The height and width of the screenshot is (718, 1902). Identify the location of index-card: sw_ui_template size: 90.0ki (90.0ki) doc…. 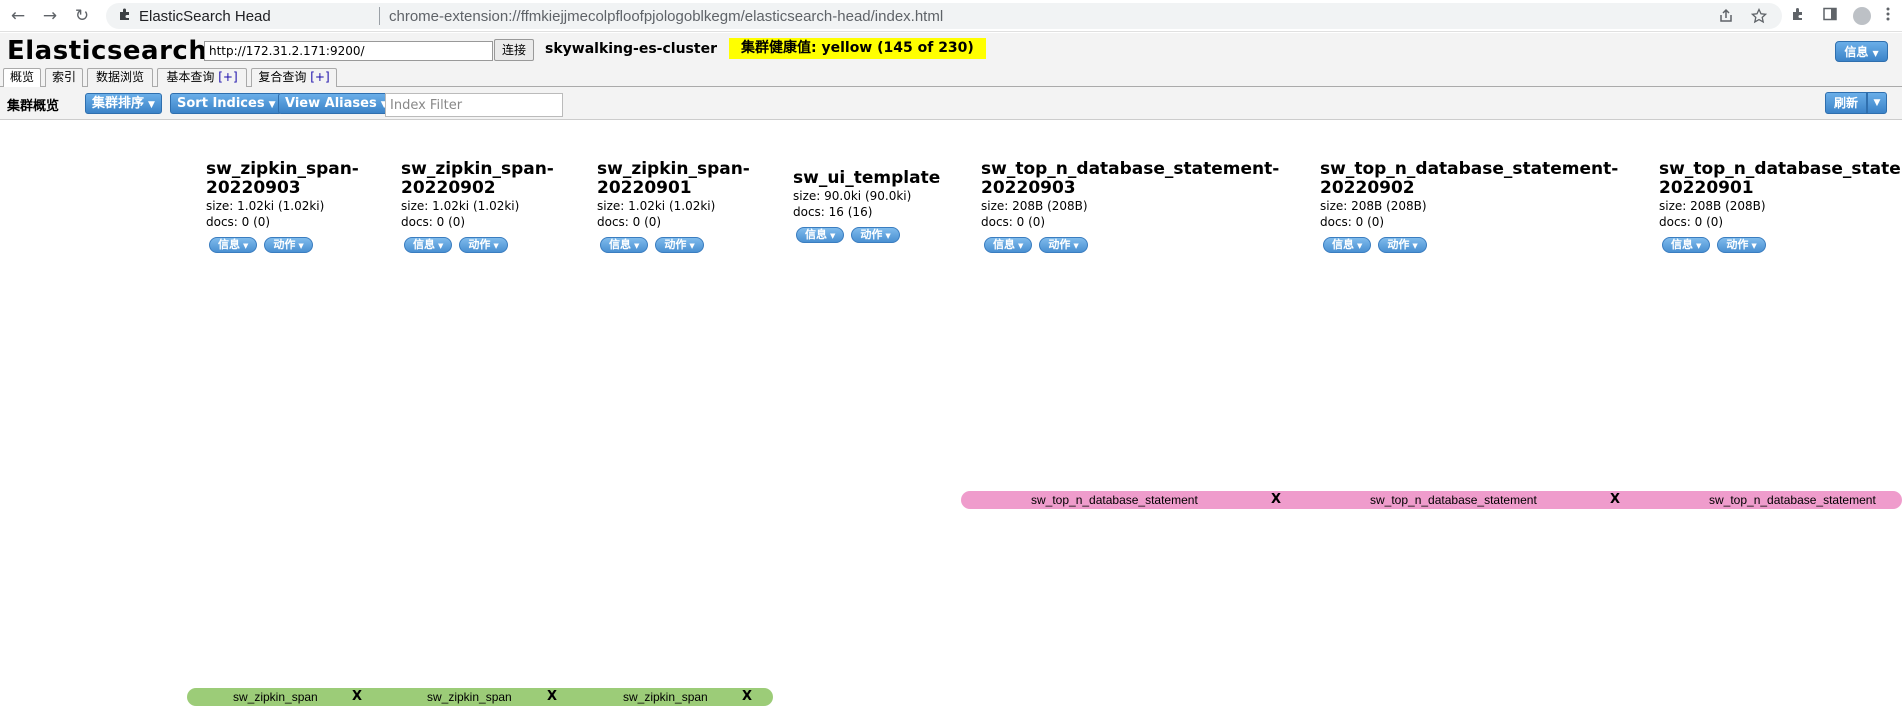
(866, 206).